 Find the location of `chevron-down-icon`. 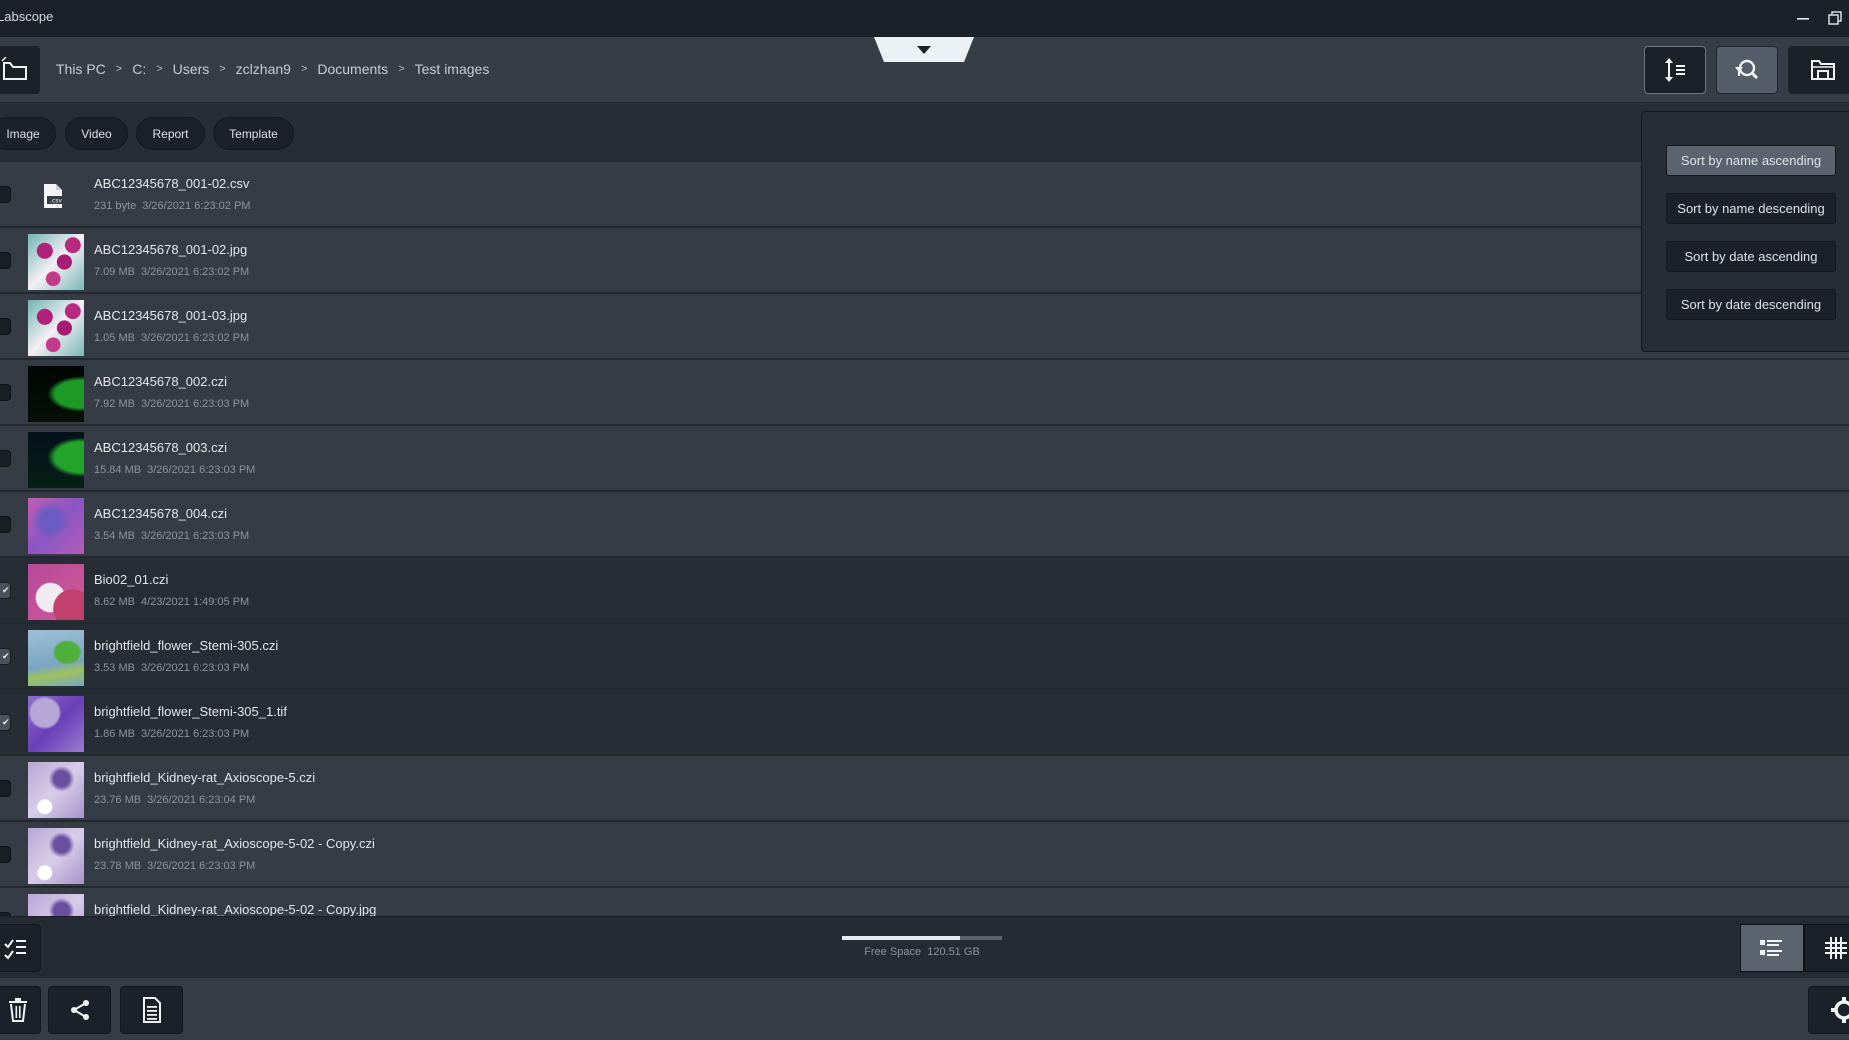

chevron-down-icon is located at coordinates (924, 49).